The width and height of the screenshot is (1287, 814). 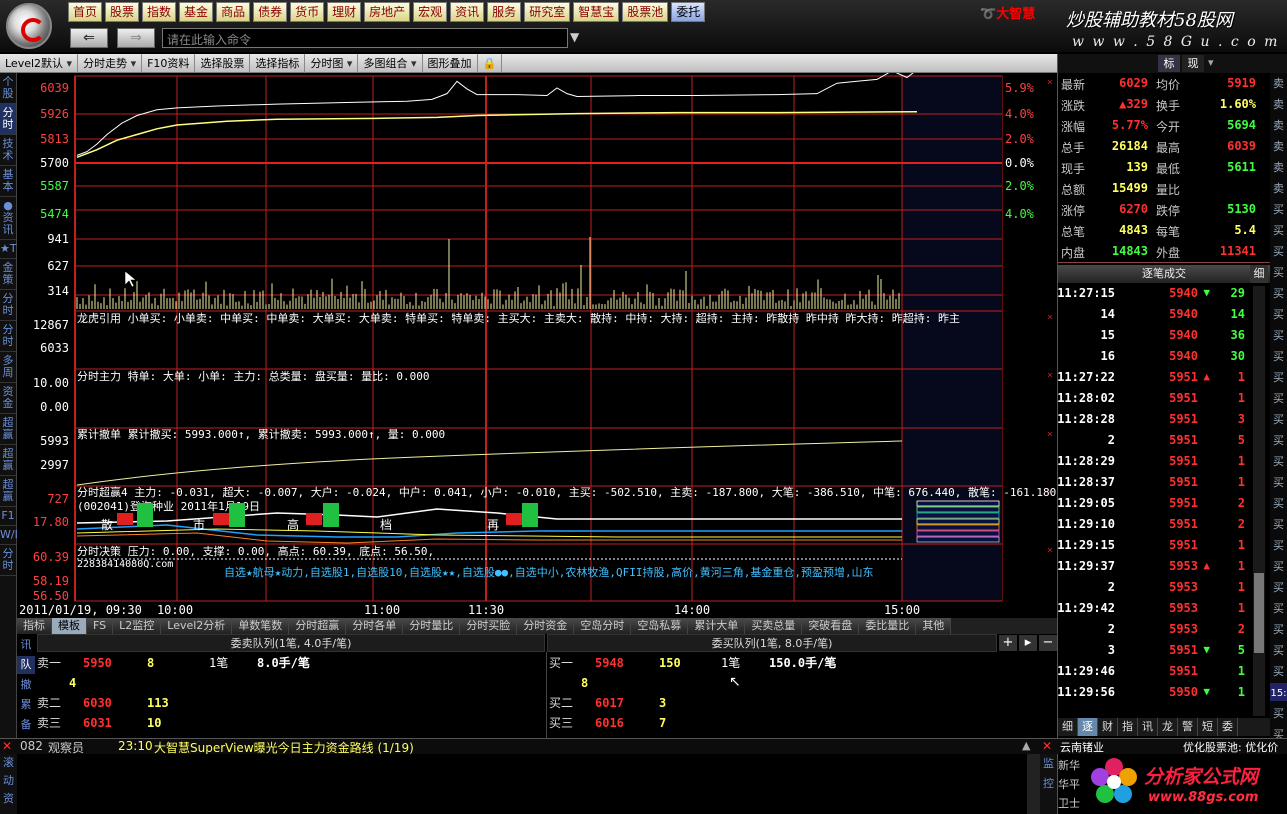 What do you see at coordinates (1048, 784) in the screenshot?
I see `right-news-side-tab-1: 控` at bounding box center [1048, 784].